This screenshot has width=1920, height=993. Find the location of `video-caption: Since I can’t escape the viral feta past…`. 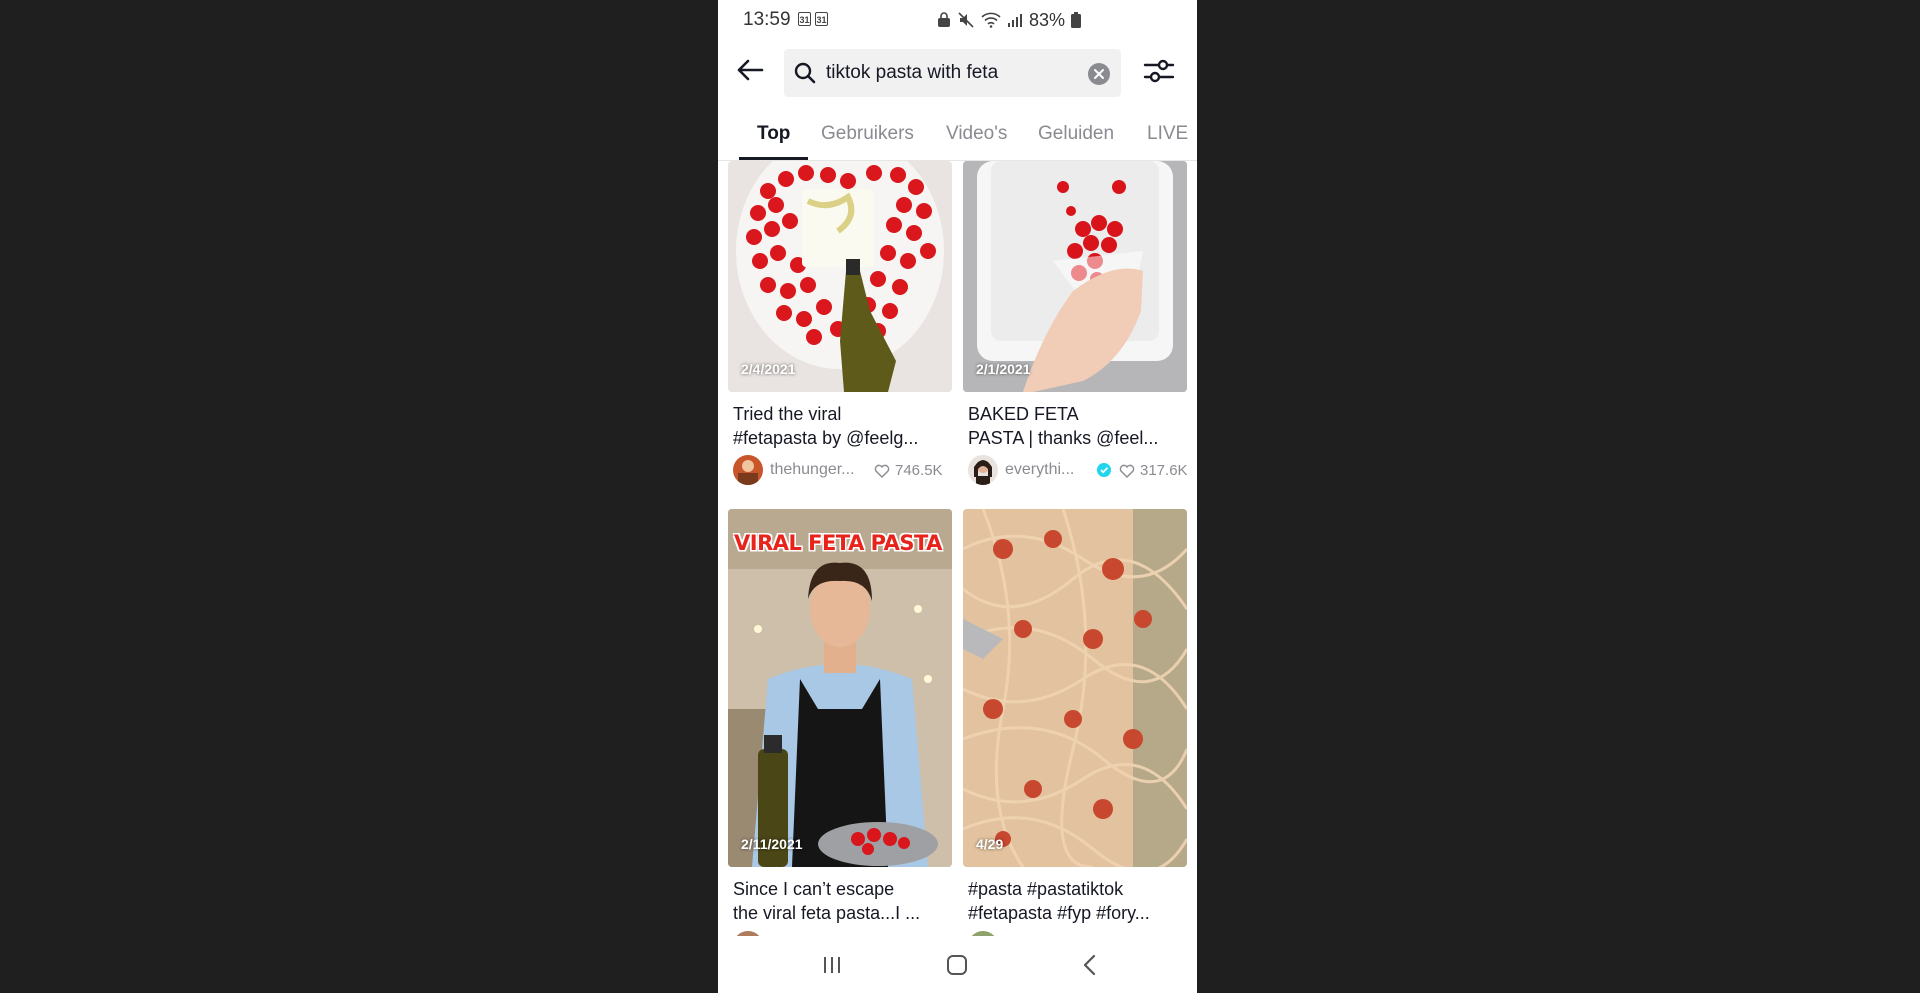

video-caption: Since I can’t escape the viral feta past… is located at coordinates (840, 901).